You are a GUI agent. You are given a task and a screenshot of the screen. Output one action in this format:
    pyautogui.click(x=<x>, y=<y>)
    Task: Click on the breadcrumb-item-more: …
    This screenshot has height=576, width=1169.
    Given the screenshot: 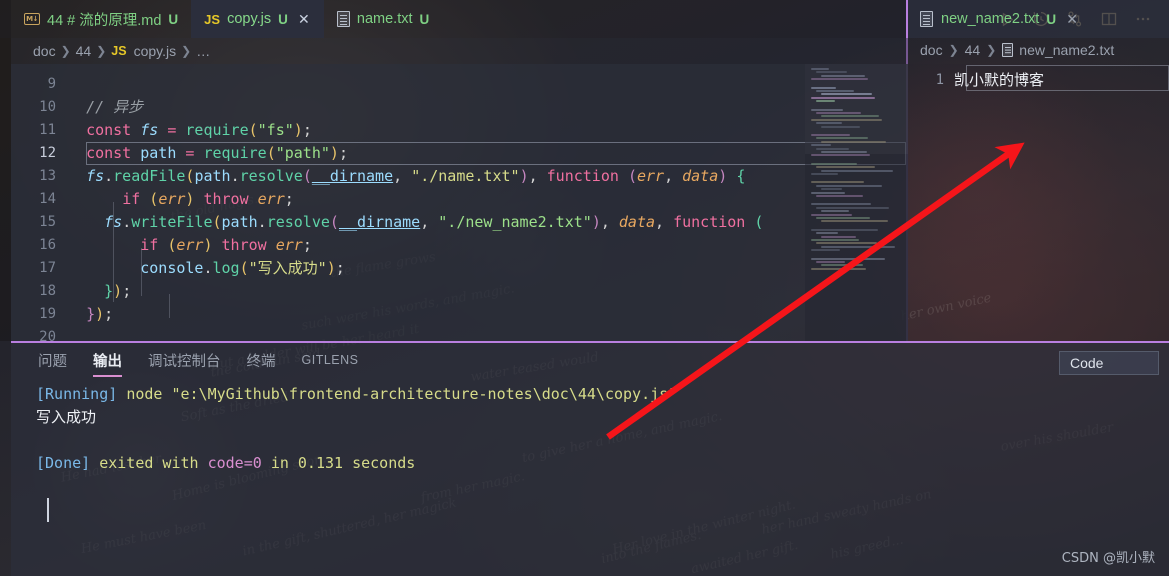 What is the action you would take?
    pyautogui.click(x=203, y=51)
    